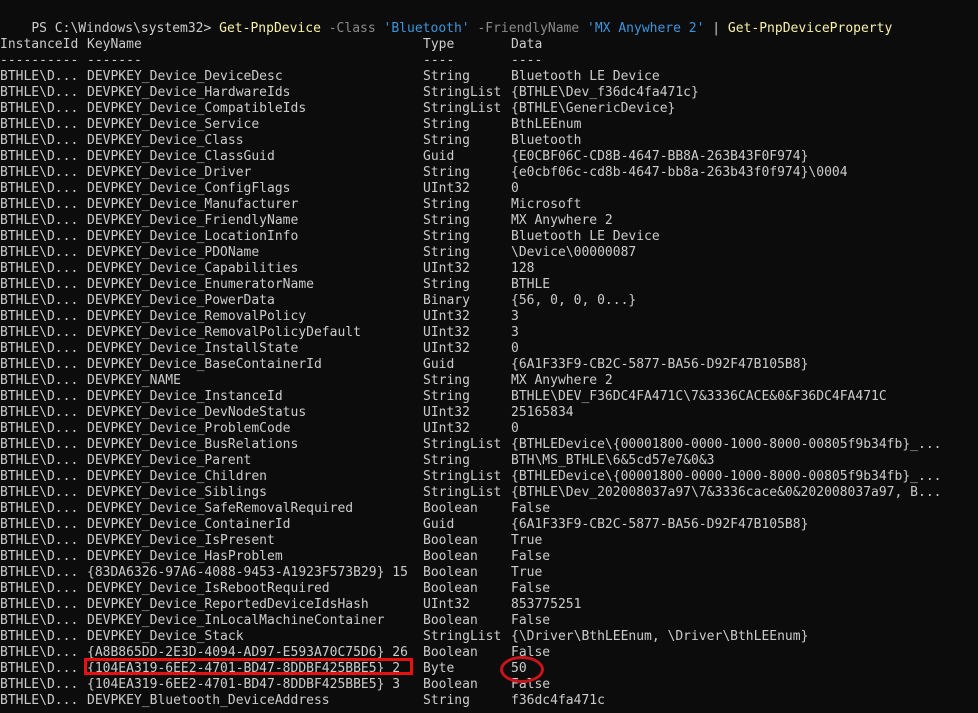  What do you see at coordinates (193, 236) in the screenshot?
I see `key-name-cell: DEVPKEY_Device_LocationInfo` at bounding box center [193, 236].